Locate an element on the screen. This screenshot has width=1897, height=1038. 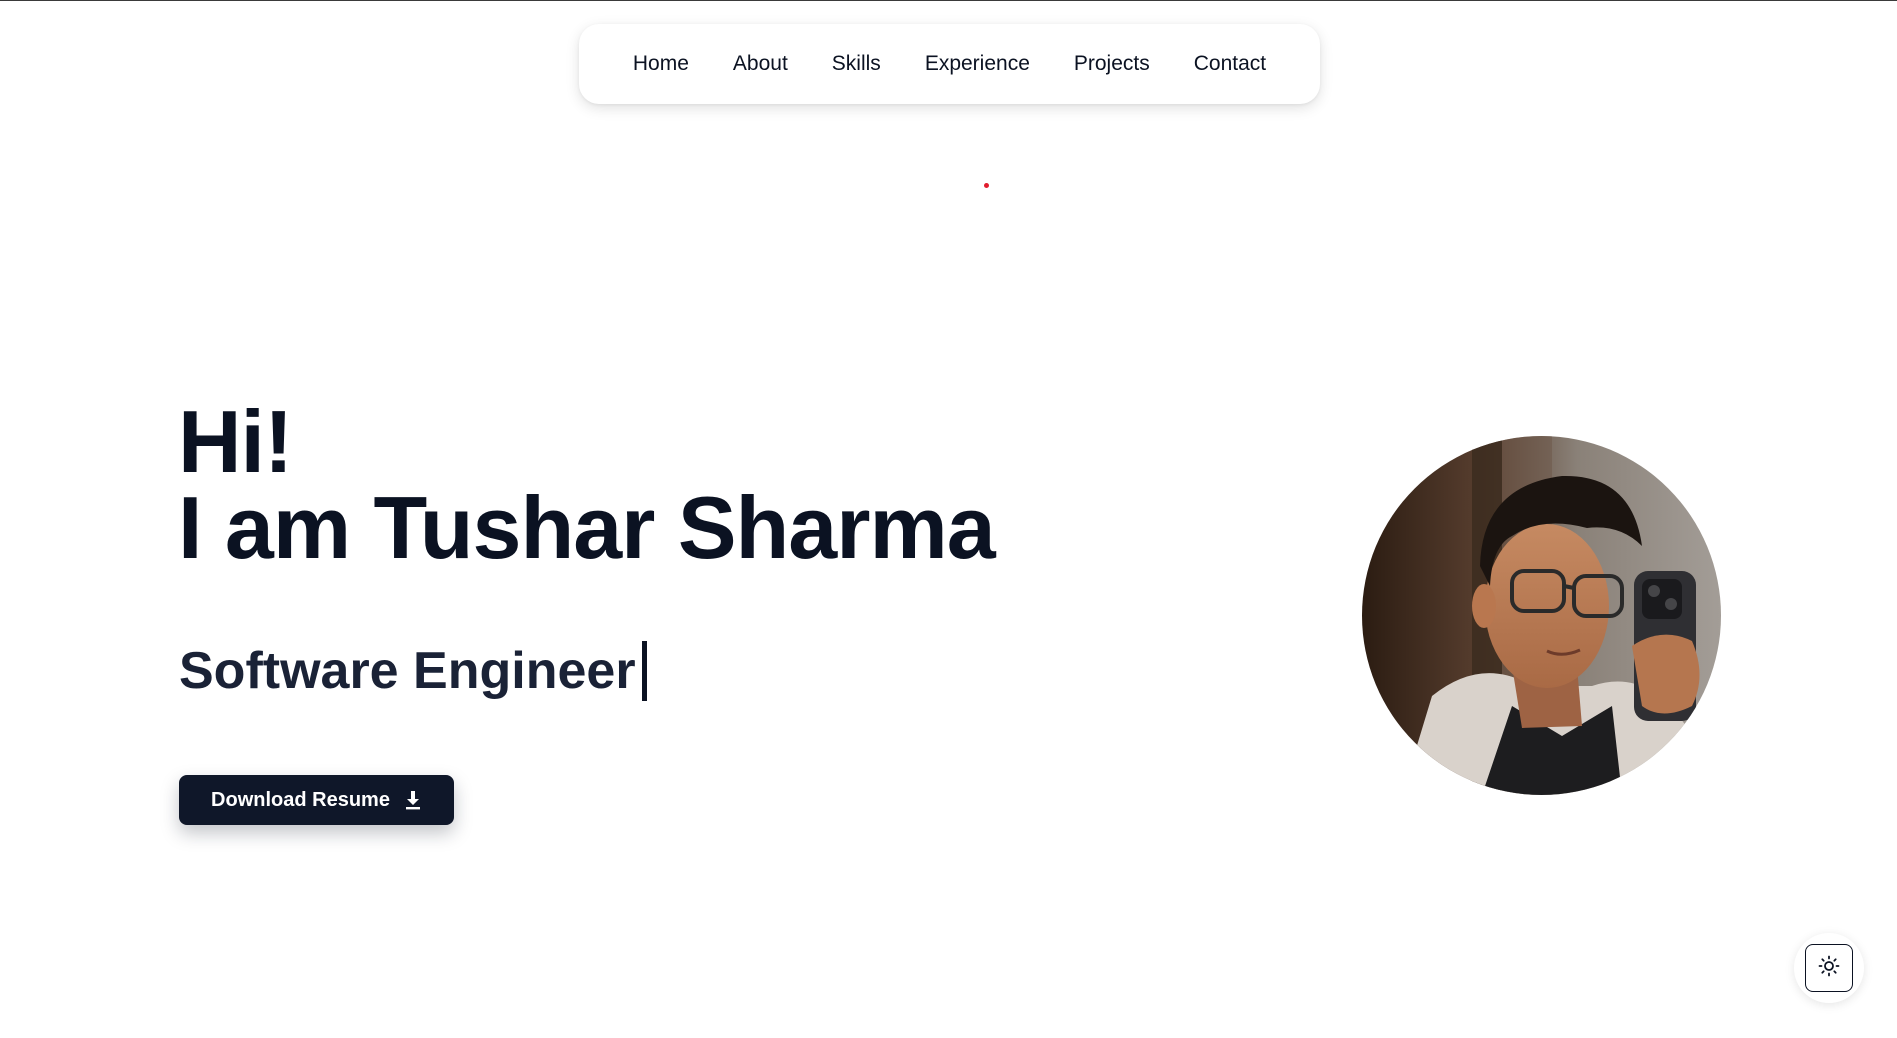
hero-intro: I am Tushar Sharma is located at coordinates (587, 527).